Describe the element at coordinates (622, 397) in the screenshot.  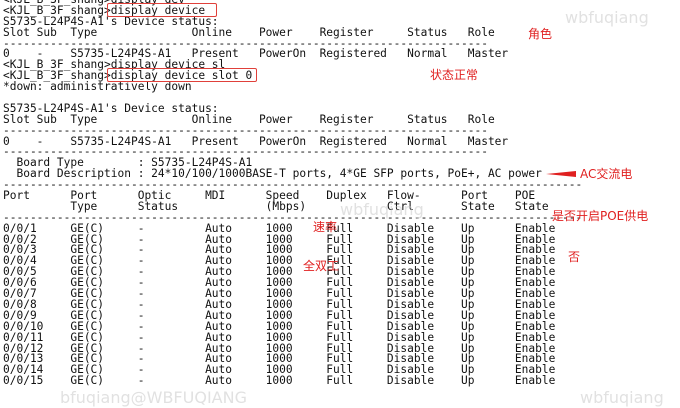
I see `watermark-right: wbfuqiang` at that location.